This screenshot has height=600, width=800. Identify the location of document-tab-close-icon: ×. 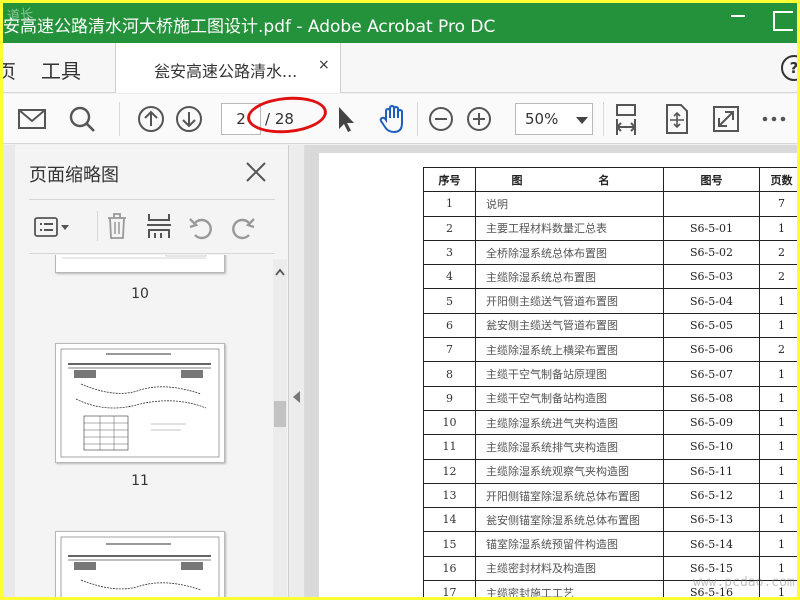
(324, 65).